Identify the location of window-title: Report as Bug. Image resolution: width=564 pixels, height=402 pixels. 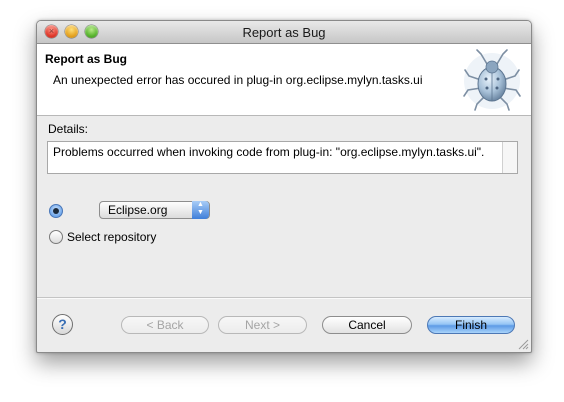
(284, 32).